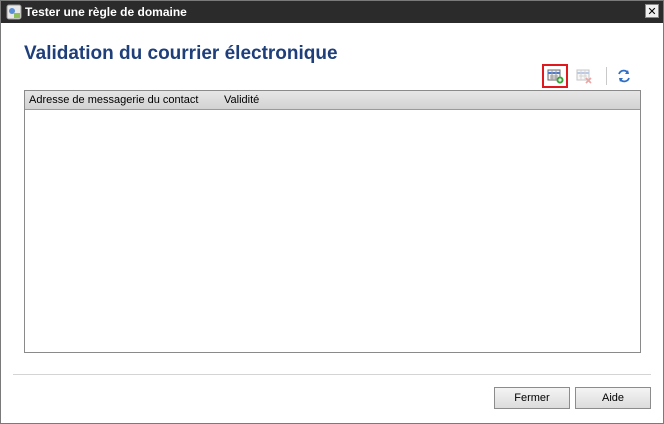 The height and width of the screenshot is (424, 664). Describe the element at coordinates (14, 12) in the screenshot. I see `app-icon` at that location.